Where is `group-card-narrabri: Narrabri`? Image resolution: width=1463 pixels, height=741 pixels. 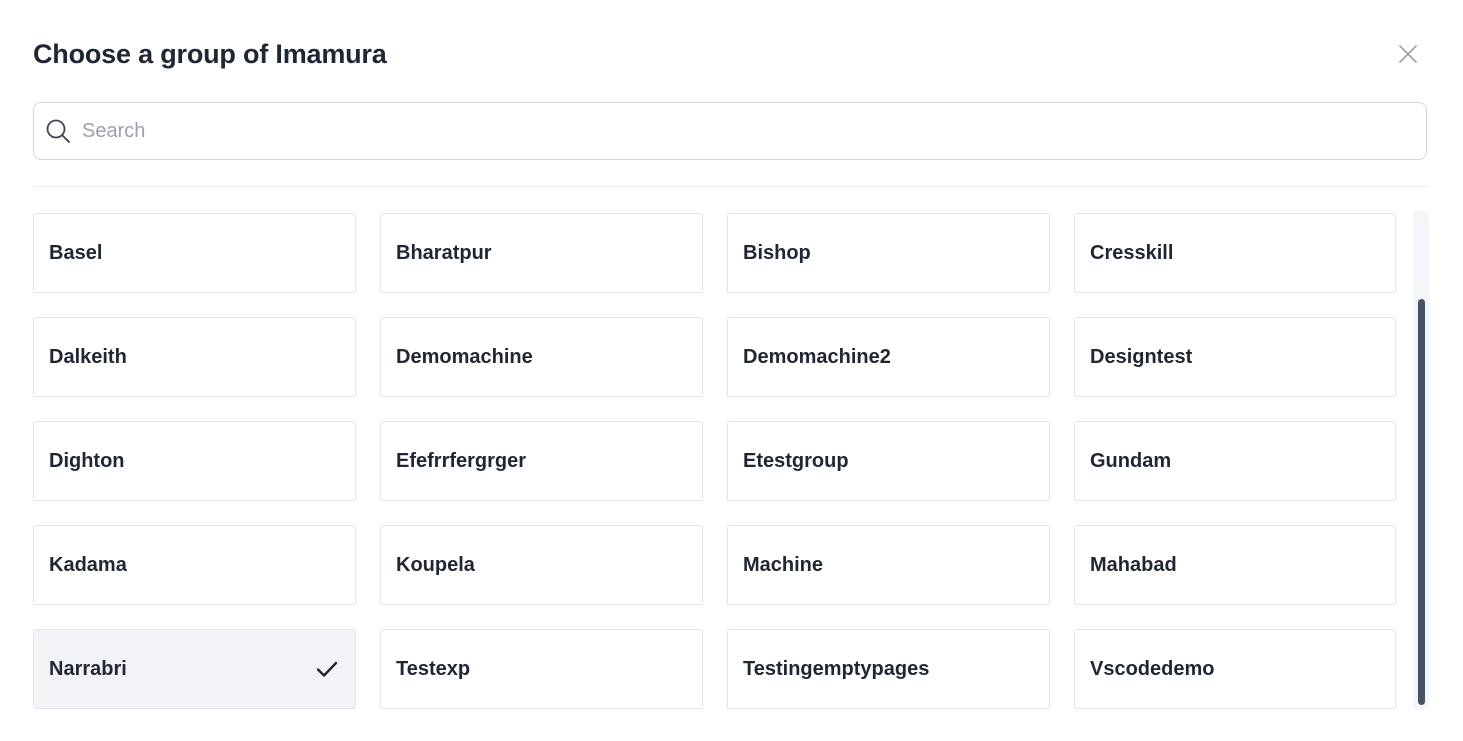
group-card-narrabri: Narrabri is located at coordinates (194, 669).